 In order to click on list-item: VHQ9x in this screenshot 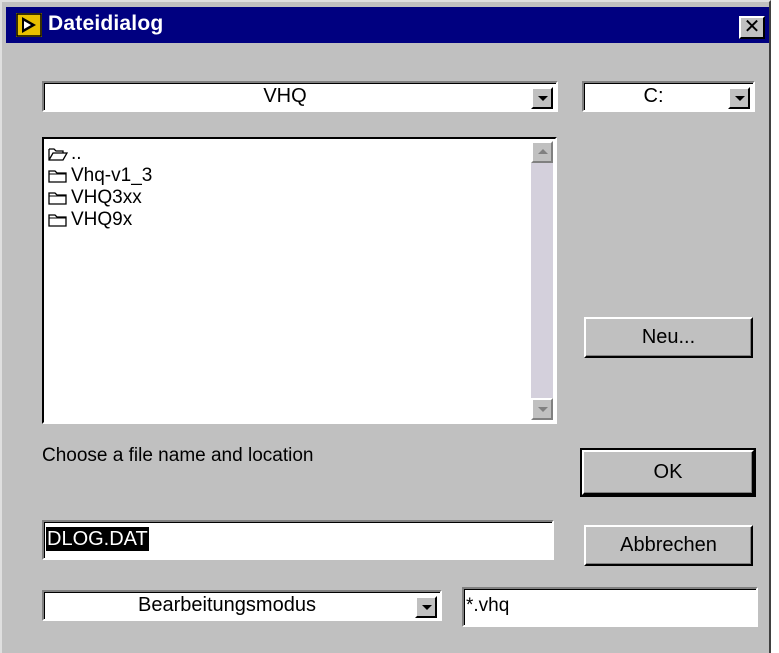, I will do `click(100, 220)`.